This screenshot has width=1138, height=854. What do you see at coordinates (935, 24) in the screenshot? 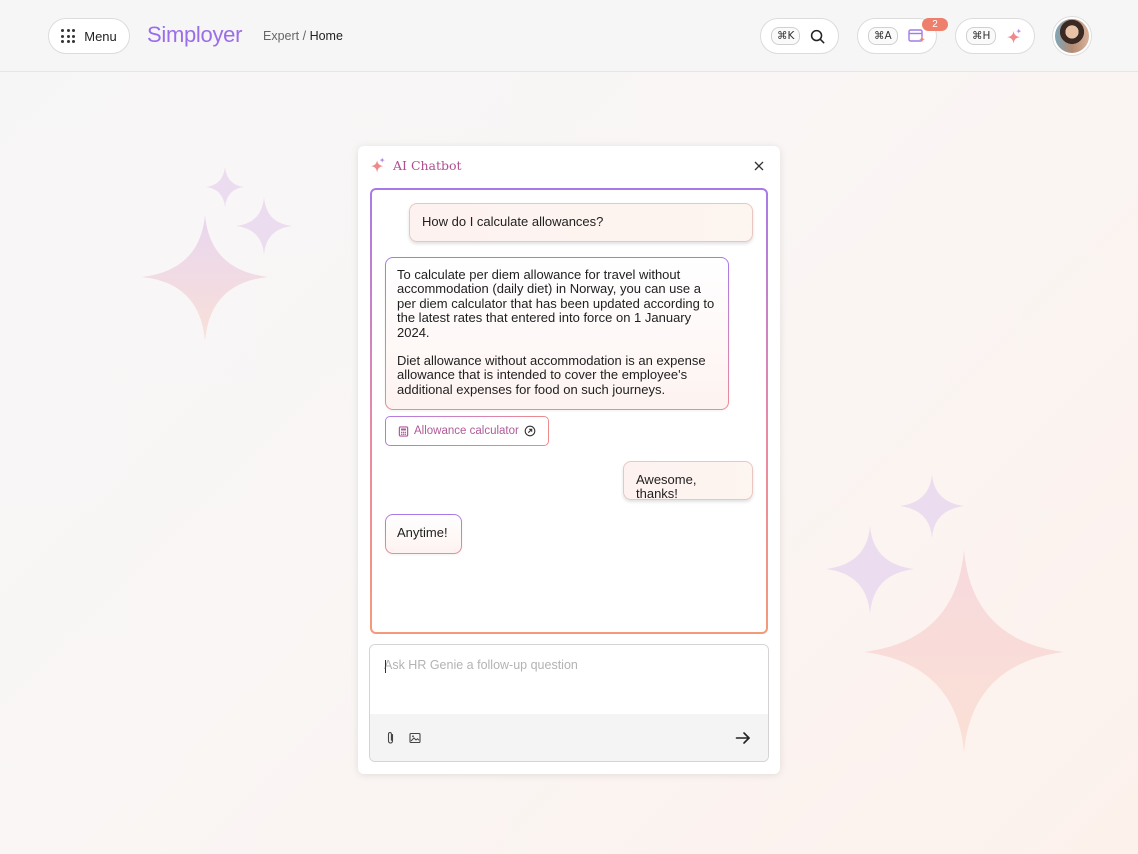
I see `notification-badge: 2` at bounding box center [935, 24].